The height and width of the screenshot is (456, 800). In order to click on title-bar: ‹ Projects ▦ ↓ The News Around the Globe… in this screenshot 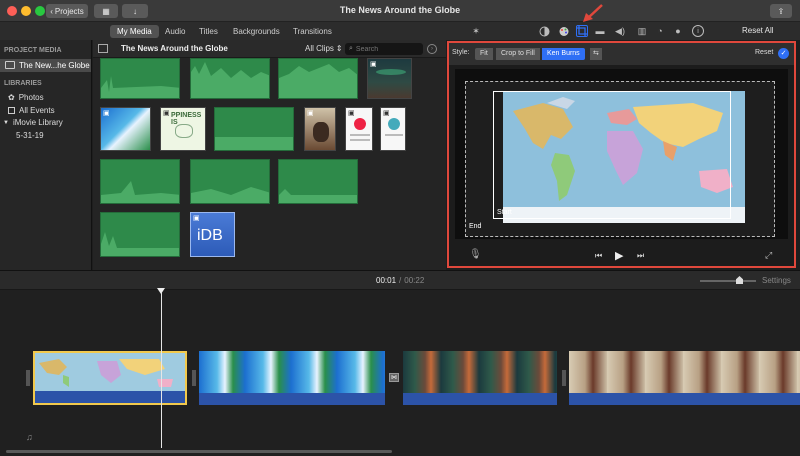, I will do `click(400, 11)`.